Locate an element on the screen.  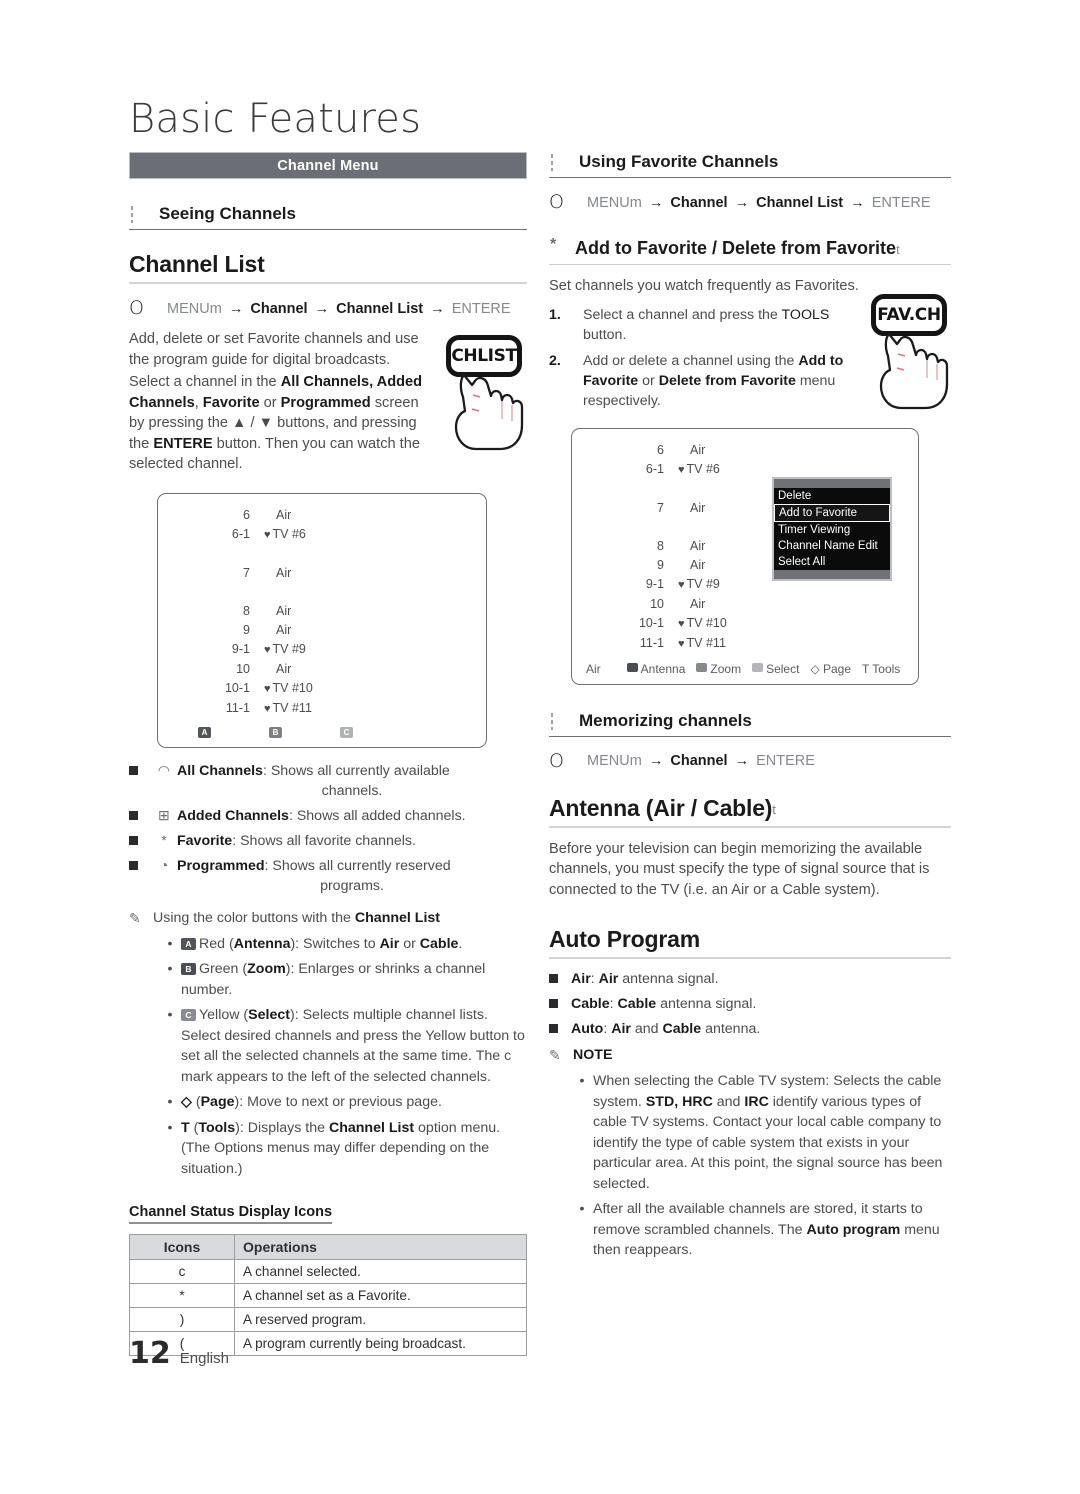
page-number: 12 is located at coordinates (150, 1353).